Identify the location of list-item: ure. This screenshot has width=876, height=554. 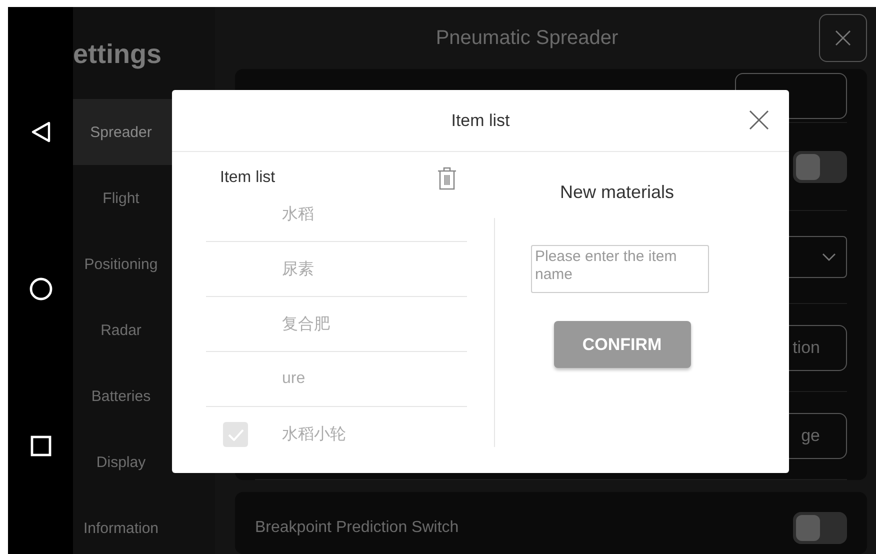
(336, 379).